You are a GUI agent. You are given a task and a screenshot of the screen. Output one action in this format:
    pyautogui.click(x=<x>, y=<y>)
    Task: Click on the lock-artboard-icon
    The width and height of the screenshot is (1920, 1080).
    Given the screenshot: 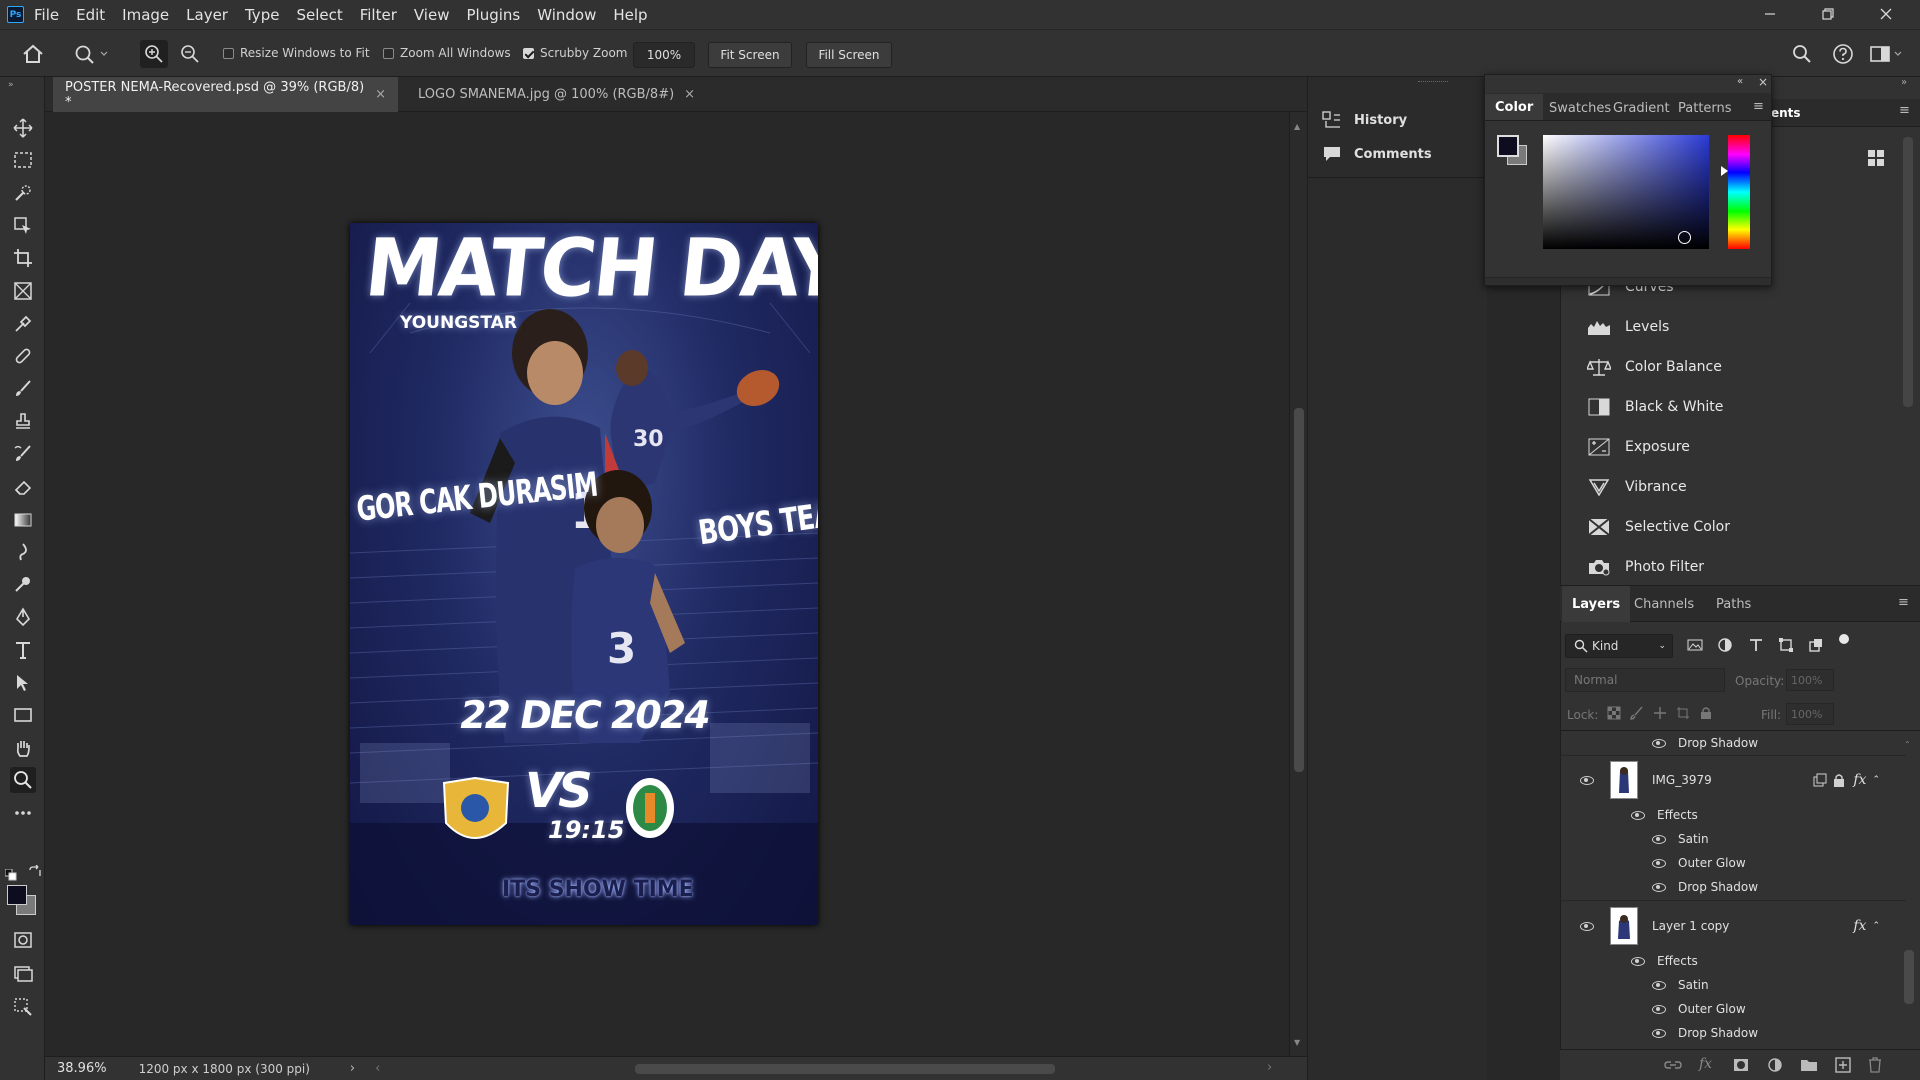 What is the action you would take?
    pyautogui.click(x=1683, y=713)
    